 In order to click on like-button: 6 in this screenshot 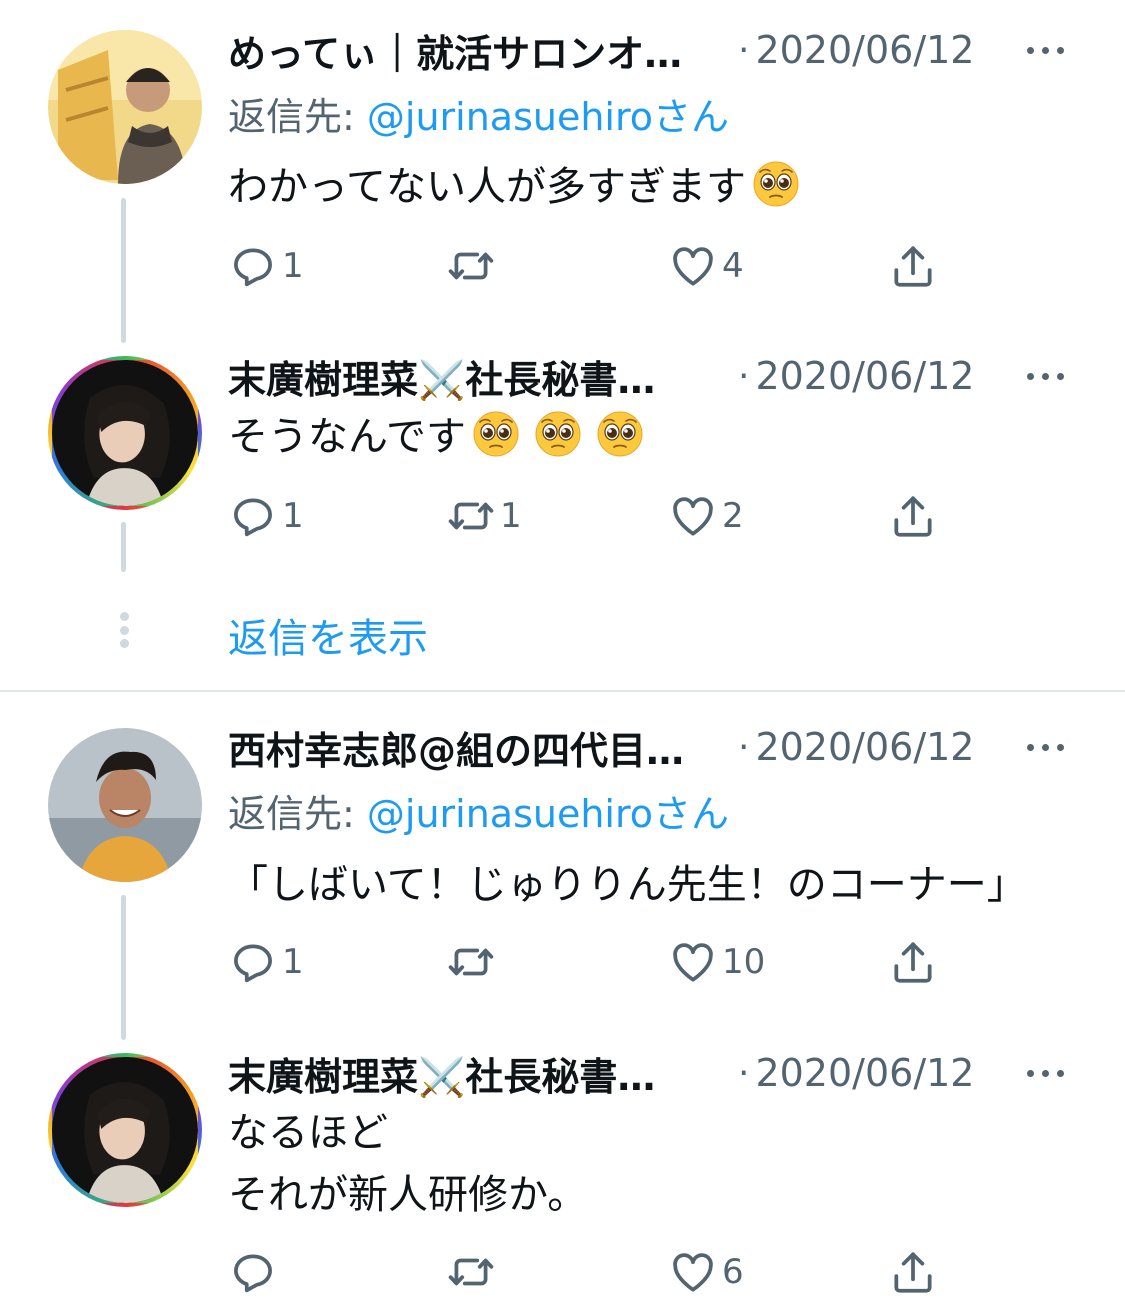, I will do `click(706, 1272)`.